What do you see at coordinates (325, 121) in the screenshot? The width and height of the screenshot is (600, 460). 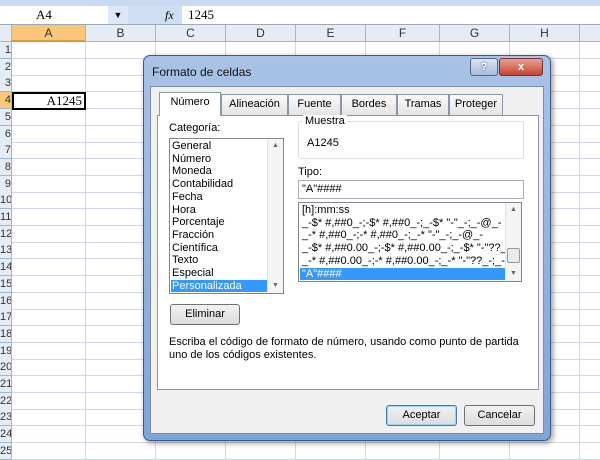 I see `sample-label: Muestra` at bounding box center [325, 121].